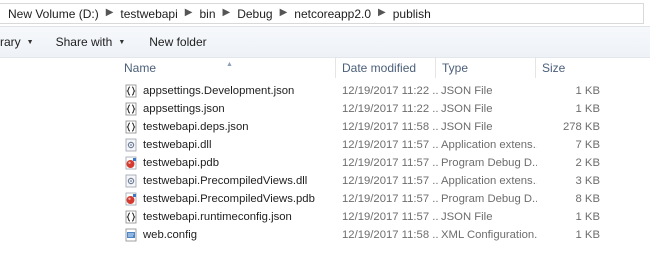  Describe the element at coordinates (140, 68) in the screenshot. I see `column-header-name-label: Name` at that location.